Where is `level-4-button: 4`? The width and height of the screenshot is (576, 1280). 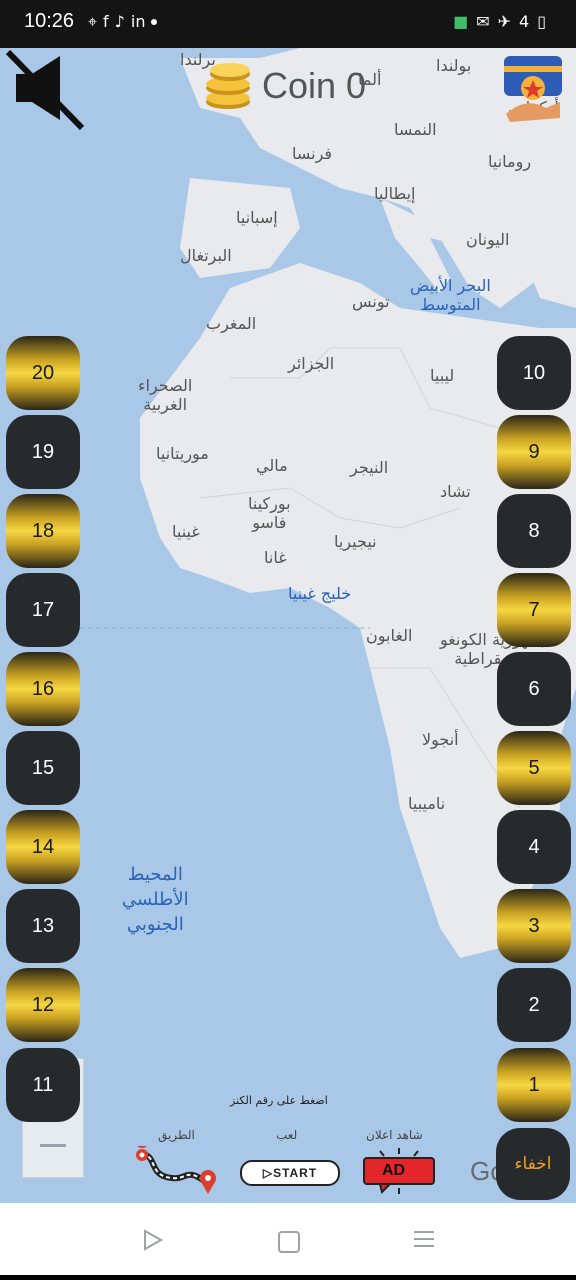
level-4-button: 4 is located at coordinates (534, 847).